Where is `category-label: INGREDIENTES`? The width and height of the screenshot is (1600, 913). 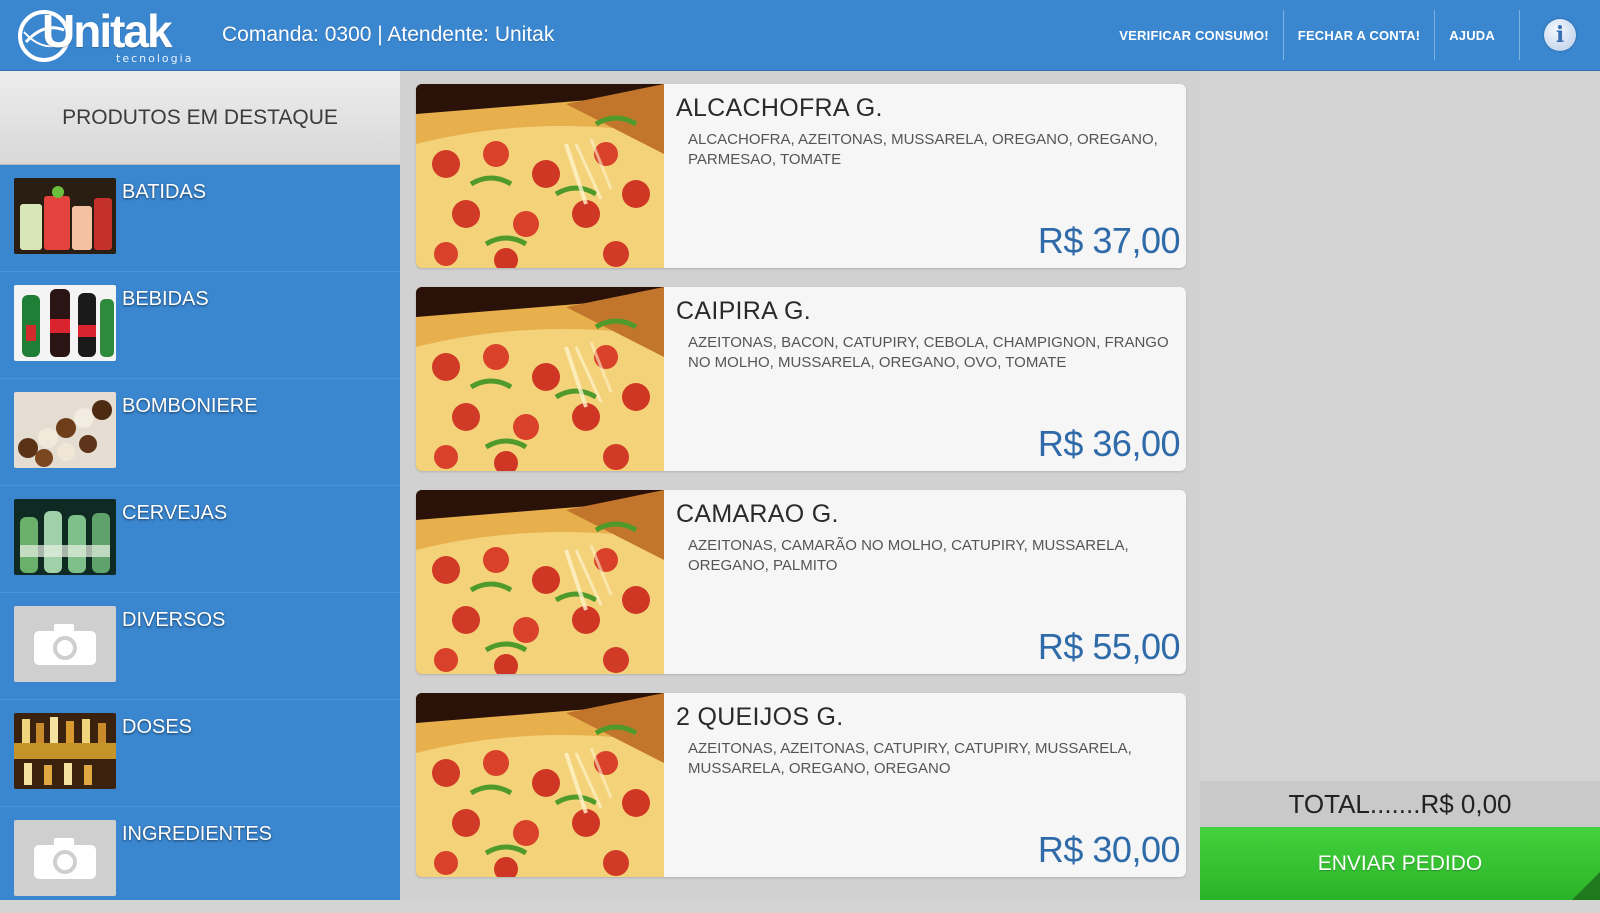 category-label: INGREDIENTES is located at coordinates (197, 834).